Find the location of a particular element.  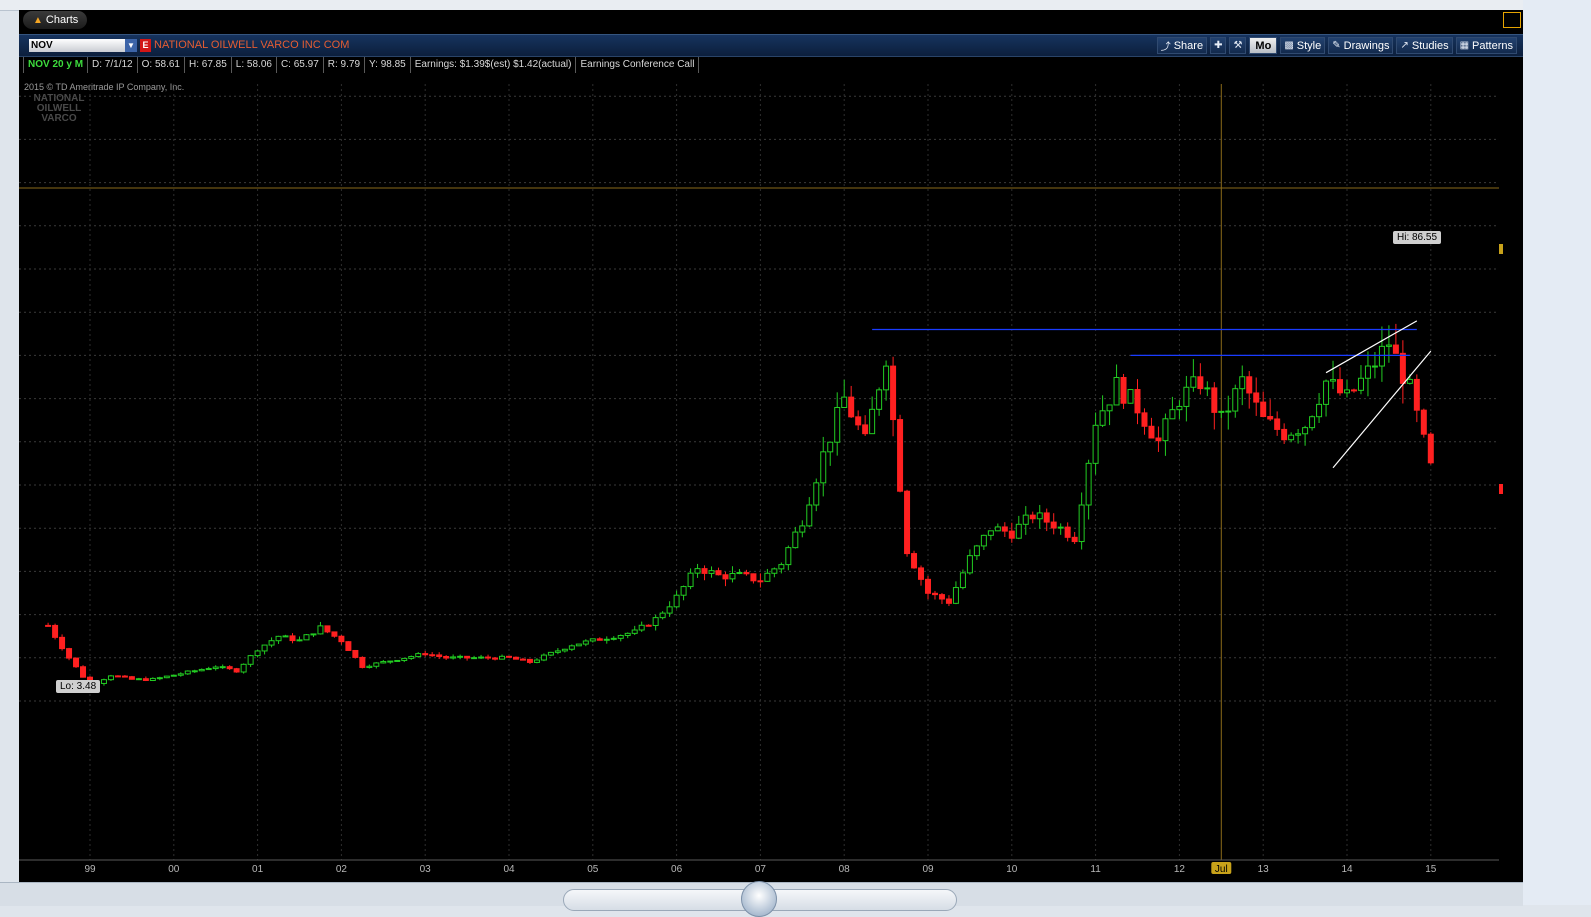

low-value: L: 58.06 is located at coordinates (254, 65).